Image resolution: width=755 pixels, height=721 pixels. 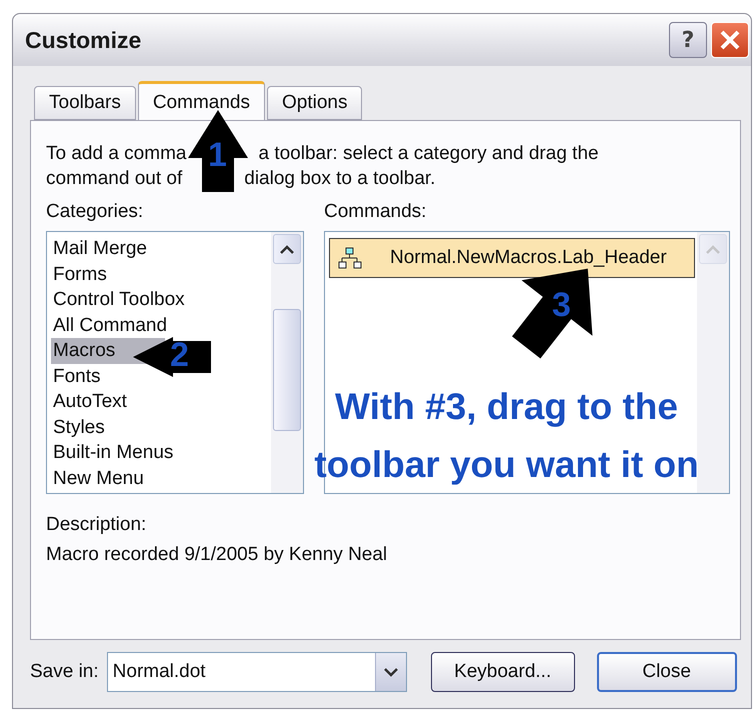 I want to click on categories-label: Categories:, so click(x=95, y=212).